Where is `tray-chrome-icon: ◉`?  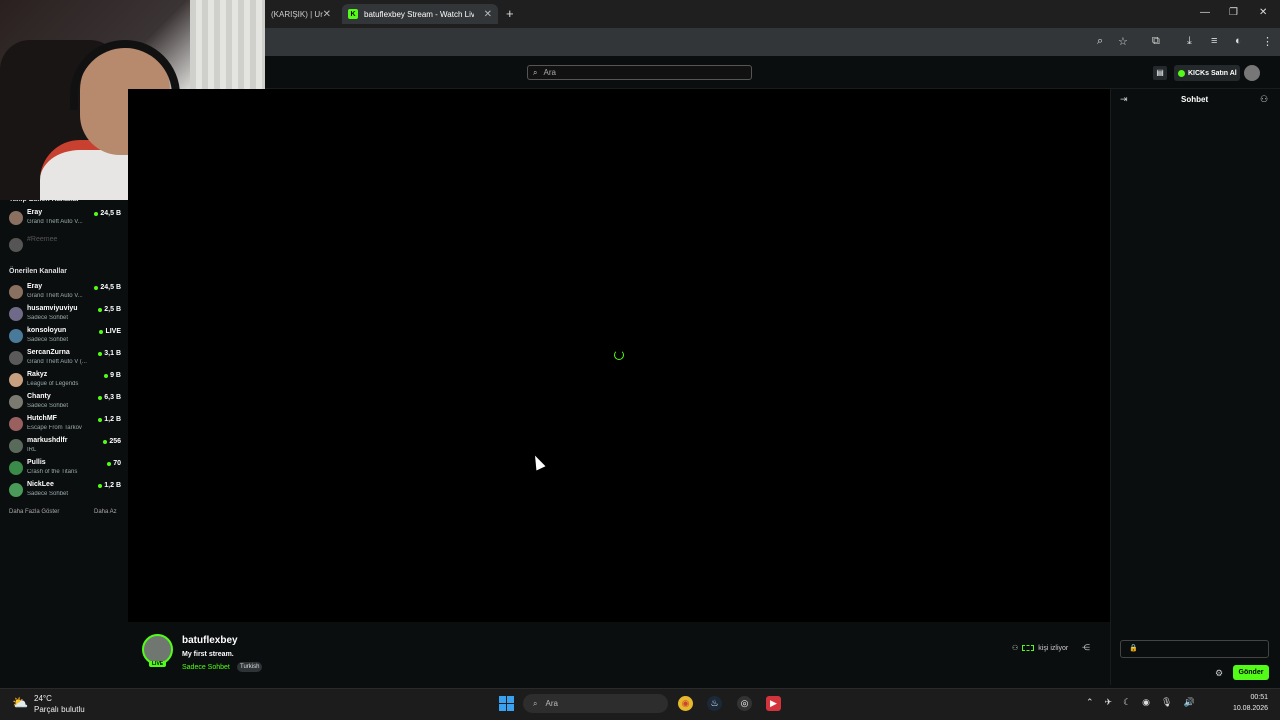
tray-chrome-icon: ◉ is located at coordinates (1146, 702).